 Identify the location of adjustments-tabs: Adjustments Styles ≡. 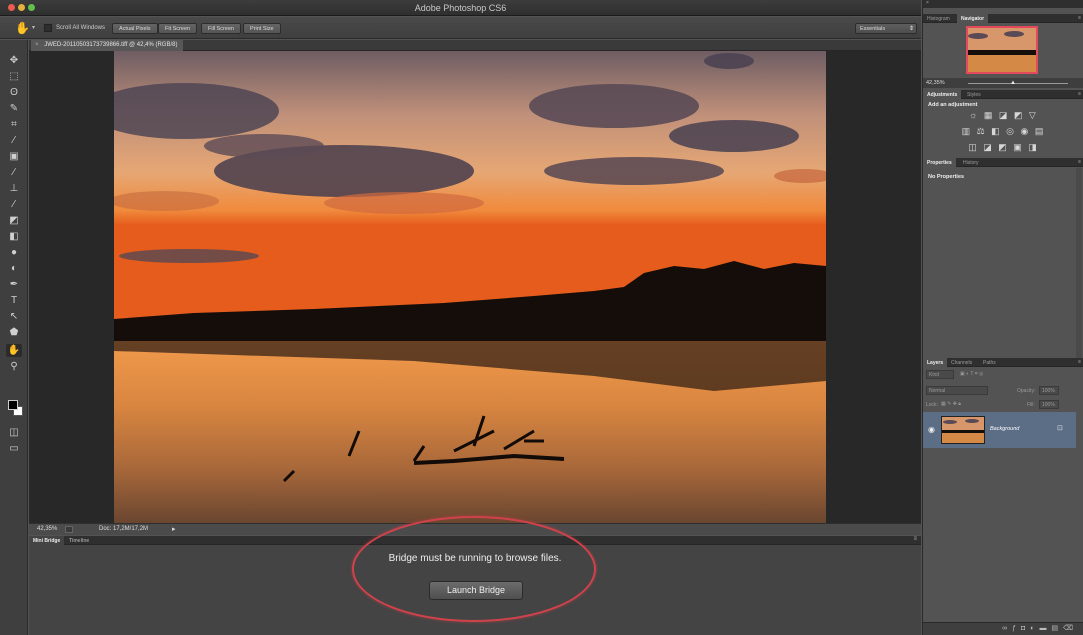
(1003, 94).